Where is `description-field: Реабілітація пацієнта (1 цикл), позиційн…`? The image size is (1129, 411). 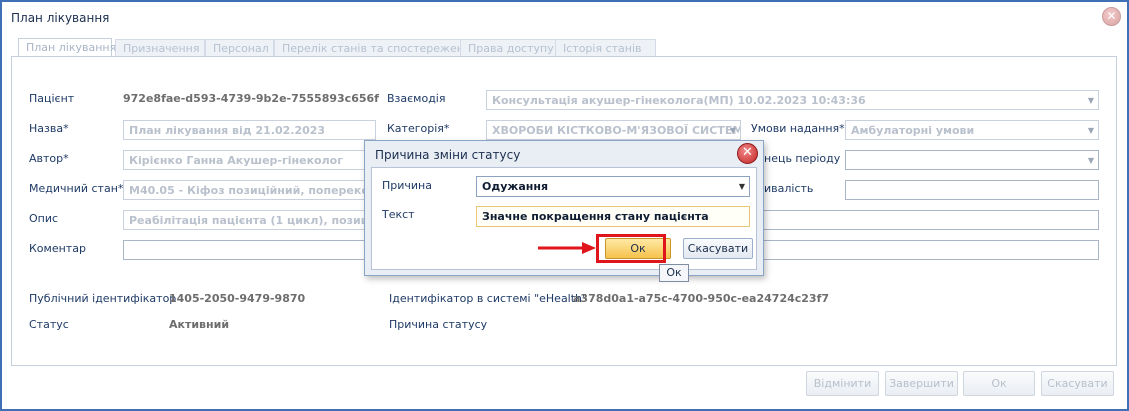 description-field: Реабілітація пацієнта (1 цикл), позиційн… is located at coordinates (249, 220).